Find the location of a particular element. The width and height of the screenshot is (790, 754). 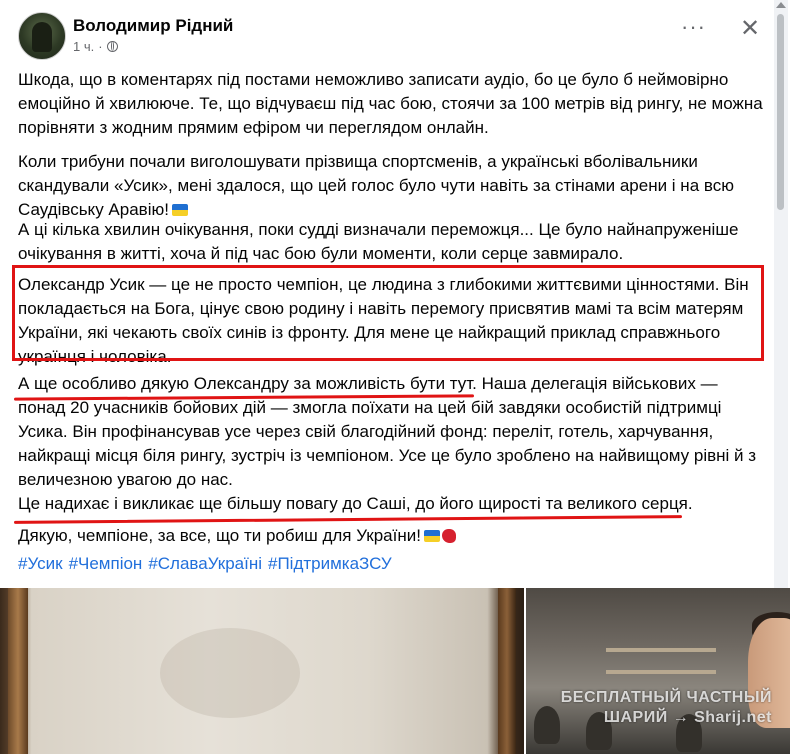

post-time: 1 ч. is located at coordinates (83, 46).